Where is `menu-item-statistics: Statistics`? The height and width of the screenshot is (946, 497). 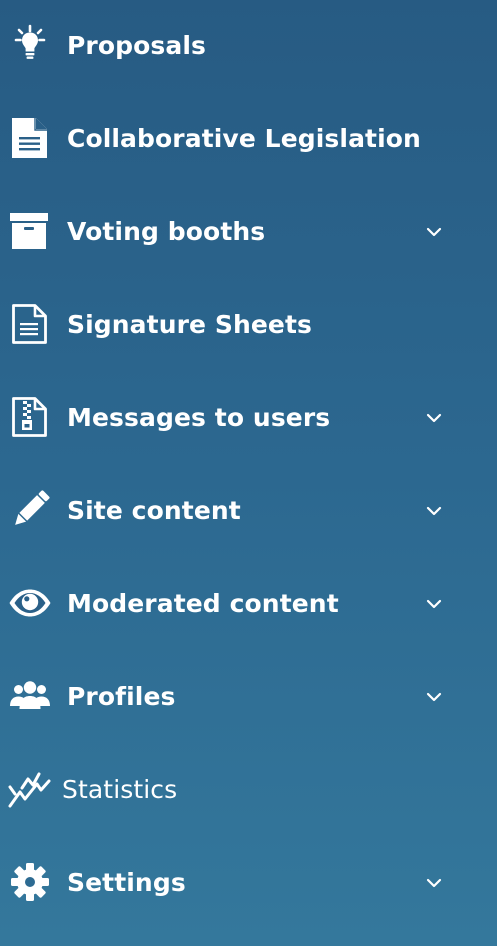
menu-item-statistics: Statistics is located at coordinates (248, 790).